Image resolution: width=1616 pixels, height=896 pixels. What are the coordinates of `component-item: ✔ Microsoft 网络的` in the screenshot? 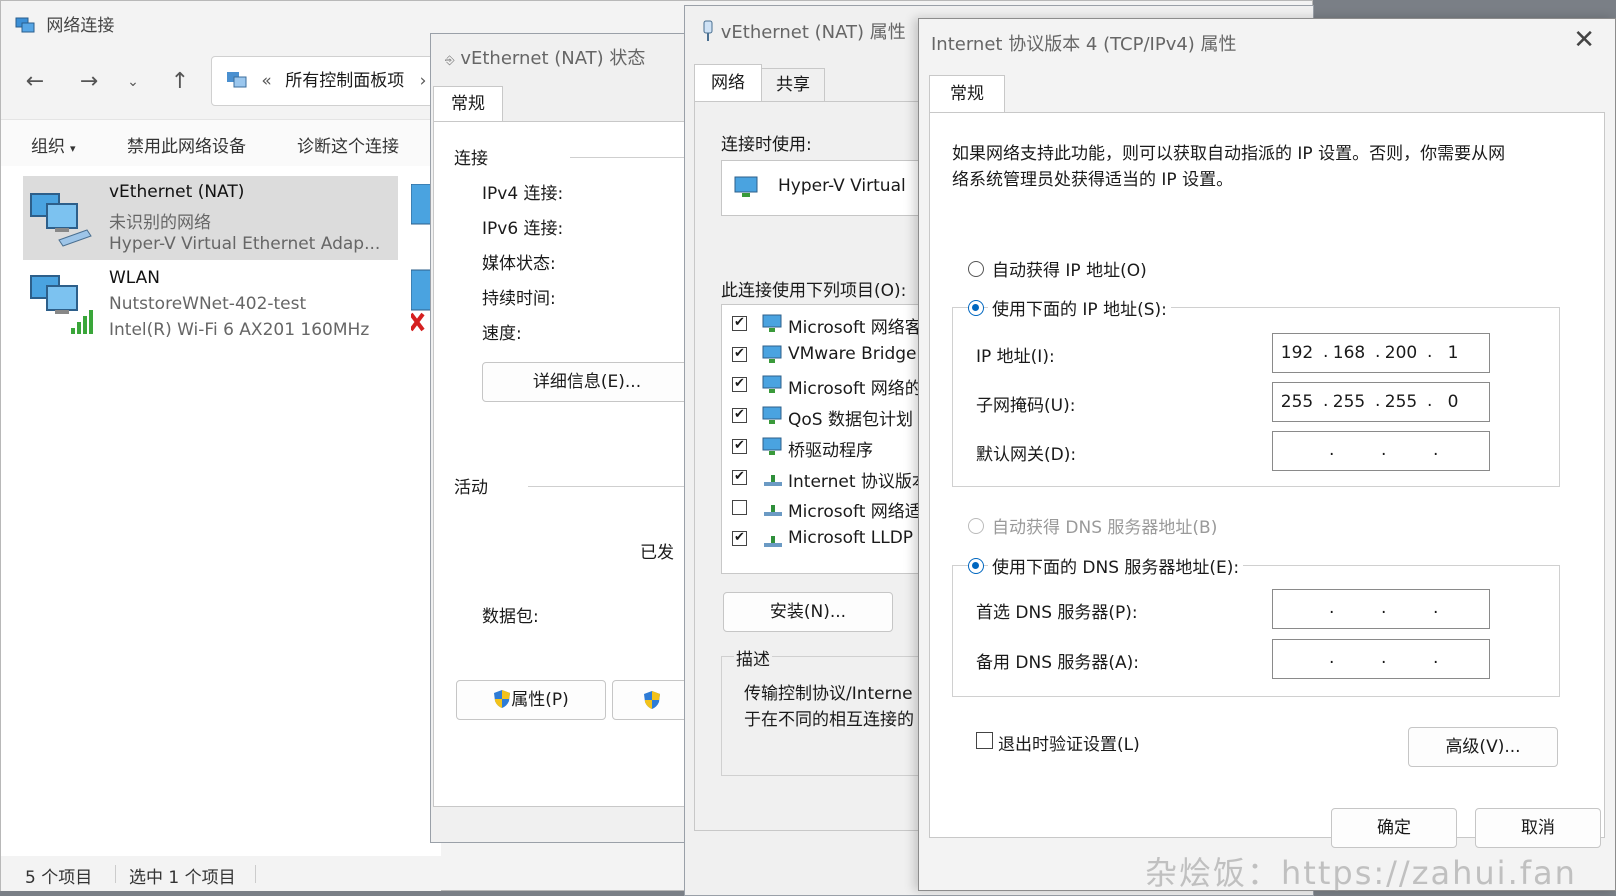 It's located at (832, 385).